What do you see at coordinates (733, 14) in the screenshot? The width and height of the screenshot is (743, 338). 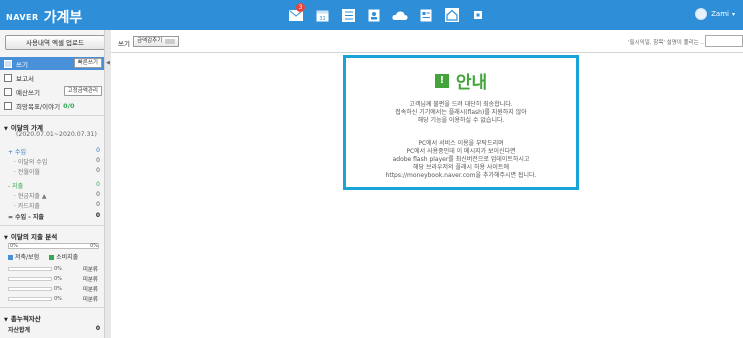 I see `chevron-down-icon: ▾` at bounding box center [733, 14].